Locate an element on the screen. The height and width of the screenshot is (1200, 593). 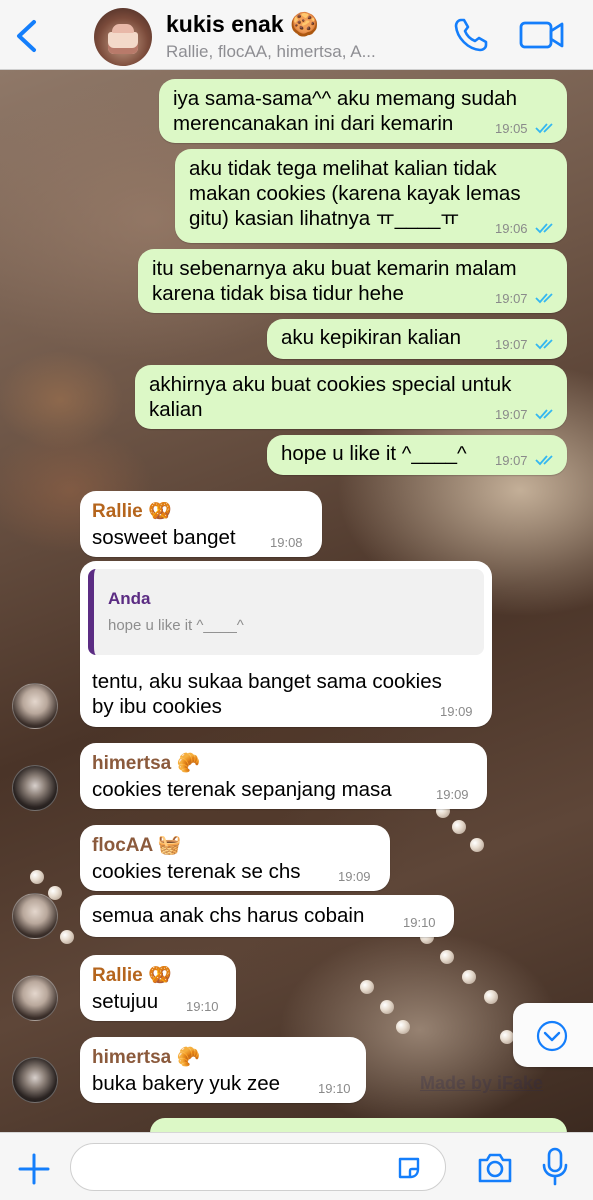
incoming-message: himertsa 🥐 buka bakery yuk zee 19:10 is located at coordinates (223, 1070).